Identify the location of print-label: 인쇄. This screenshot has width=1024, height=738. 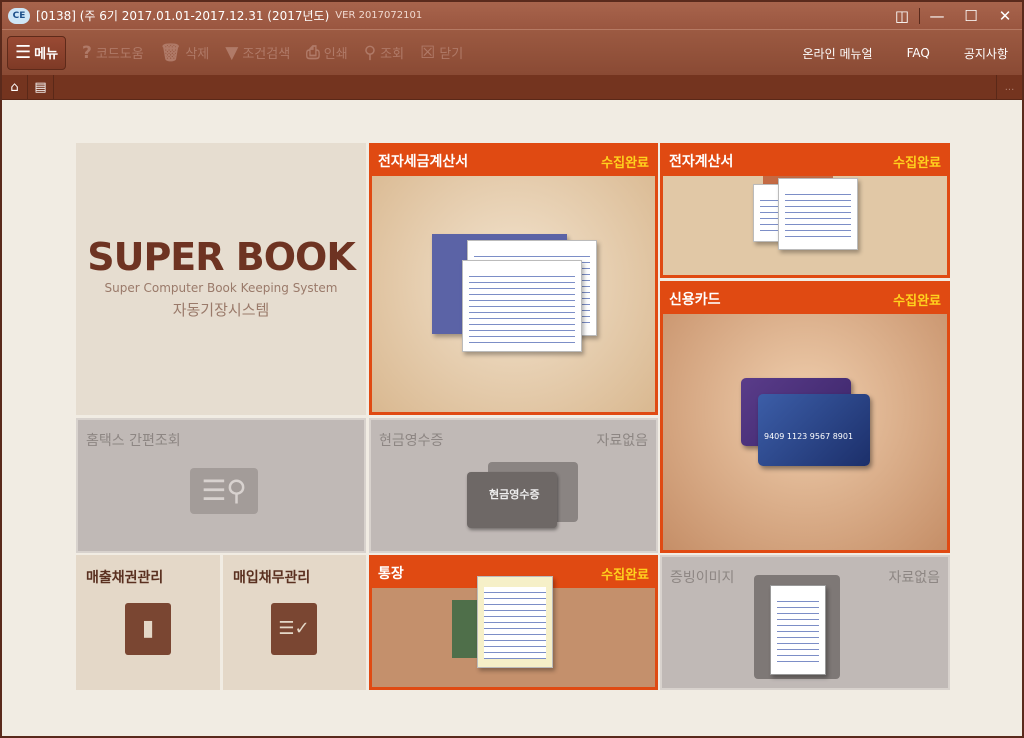
(335, 54).